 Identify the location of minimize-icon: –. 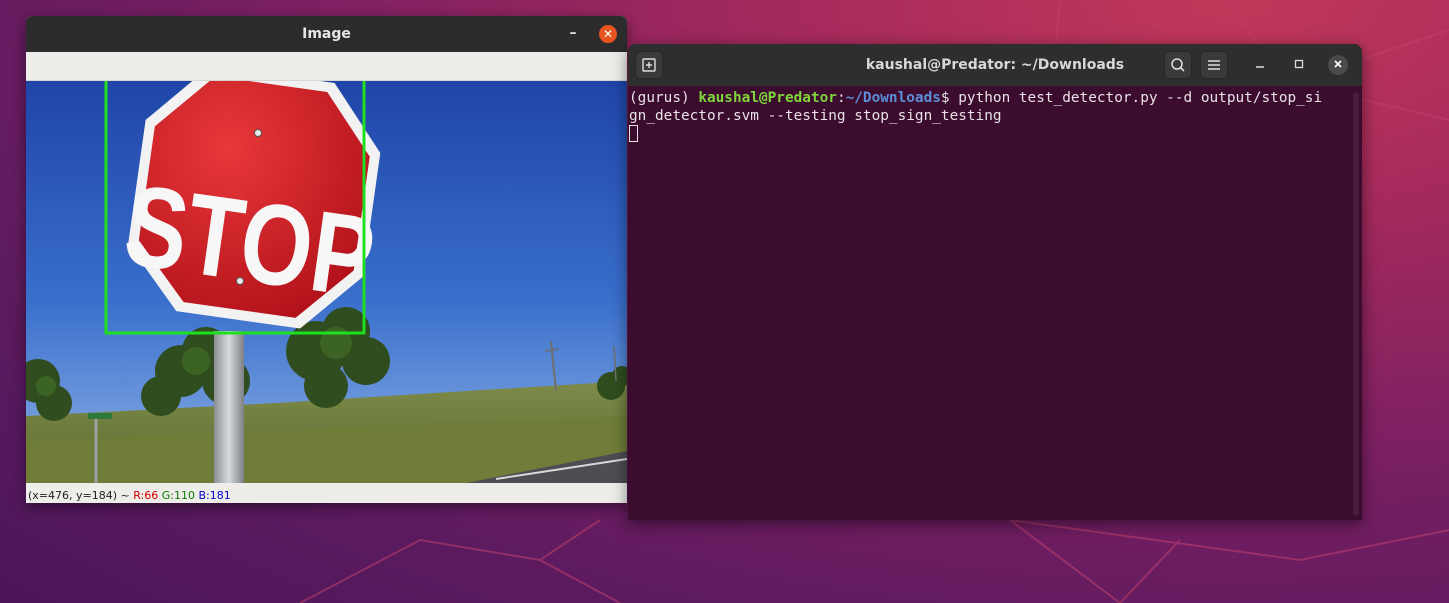
(573, 34).